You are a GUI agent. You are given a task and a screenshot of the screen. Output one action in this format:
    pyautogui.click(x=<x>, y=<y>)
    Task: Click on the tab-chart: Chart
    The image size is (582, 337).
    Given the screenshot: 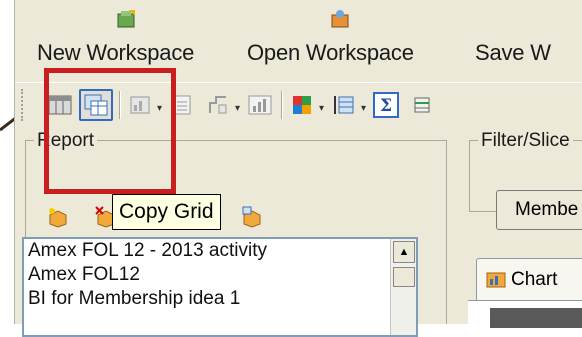 What is the action you would take?
    pyautogui.click(x=529, y=280)
    